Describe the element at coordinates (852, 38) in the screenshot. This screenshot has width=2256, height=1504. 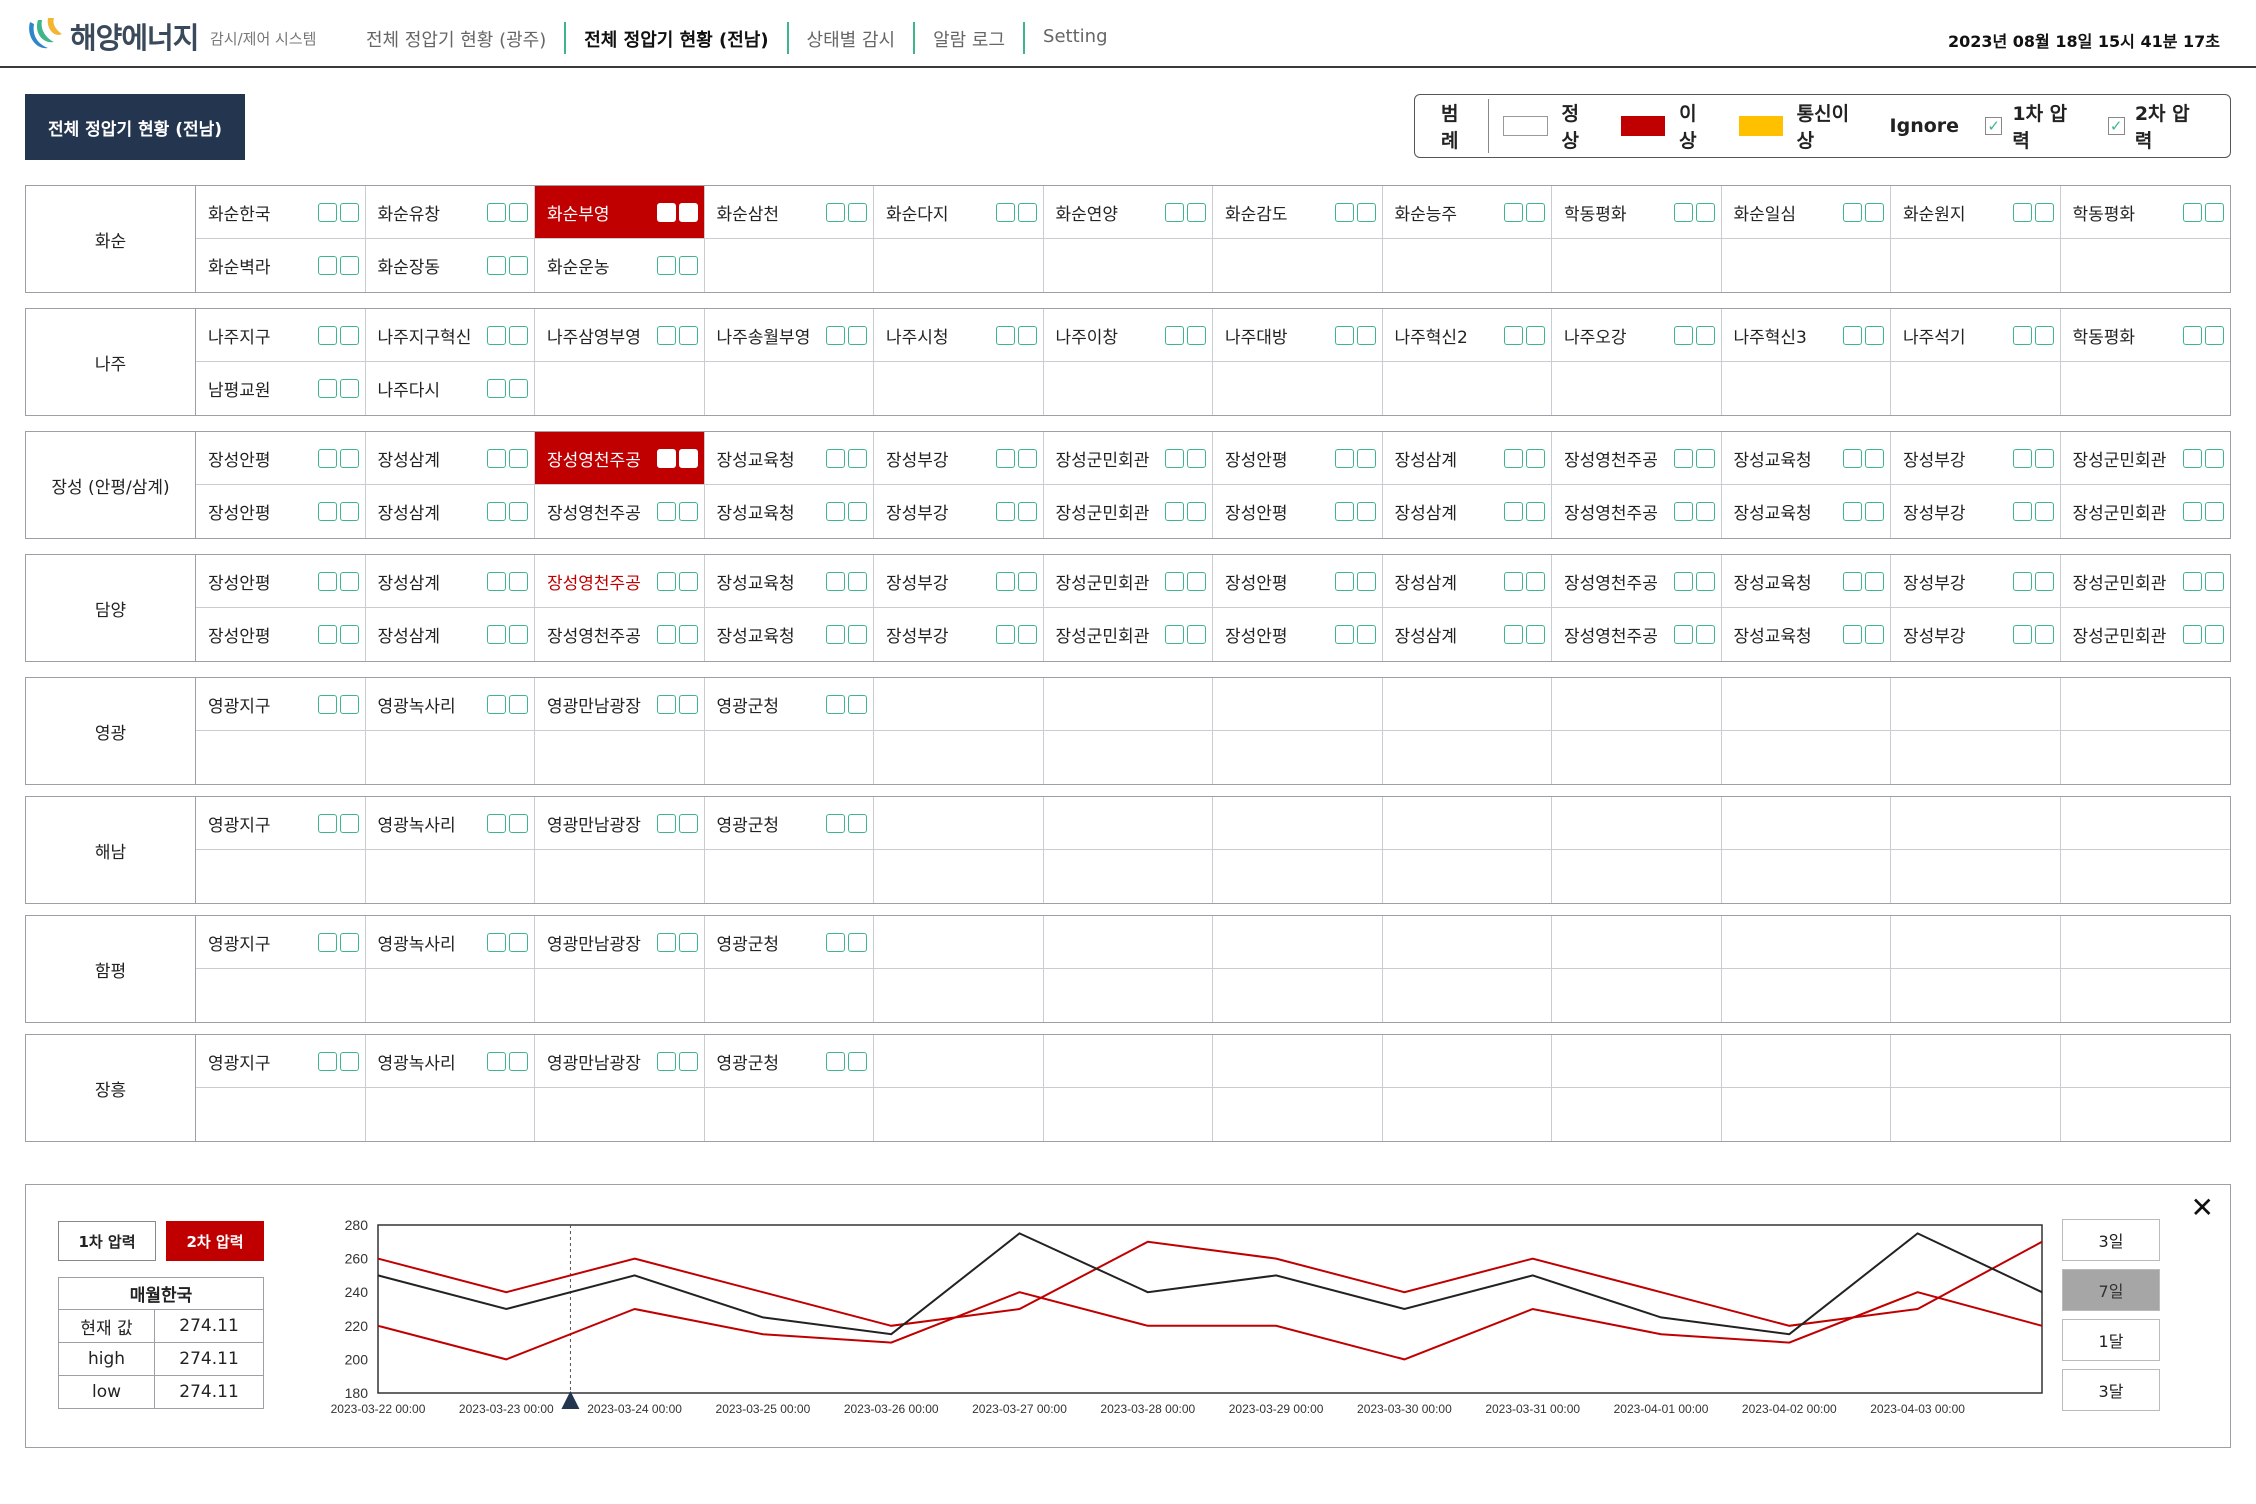
I see `nav-status-monitor: 상태별 감시` at that location.